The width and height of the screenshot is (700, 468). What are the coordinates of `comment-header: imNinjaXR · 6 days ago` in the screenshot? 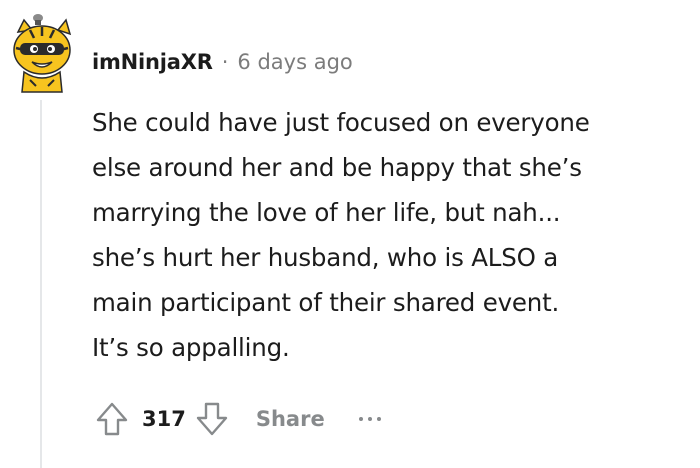 It's located at (222, 62).